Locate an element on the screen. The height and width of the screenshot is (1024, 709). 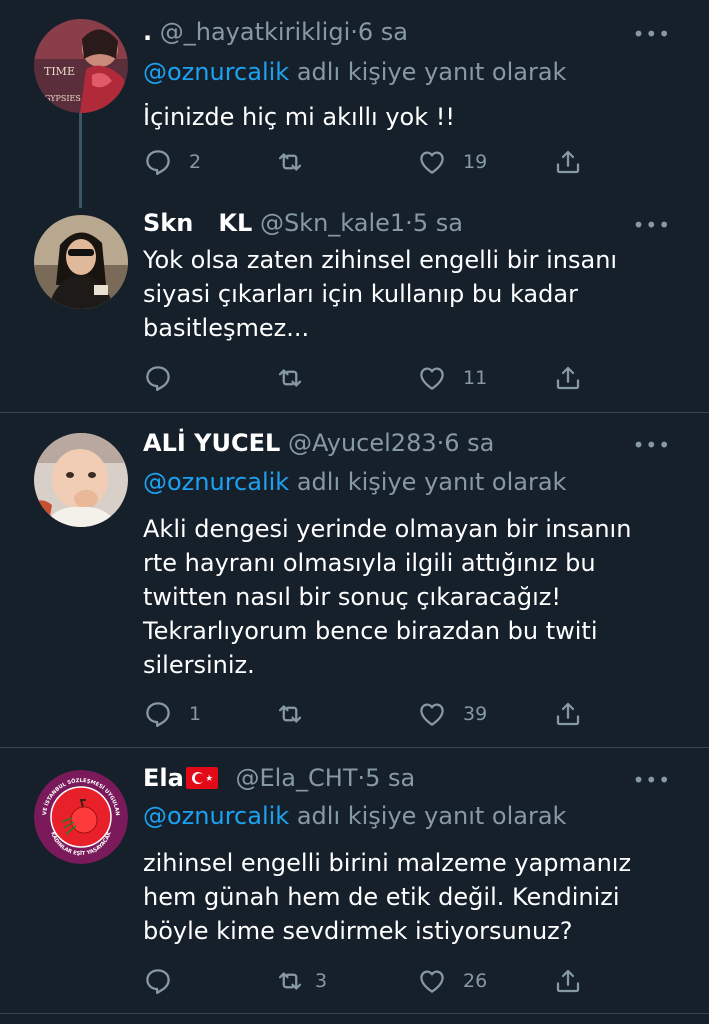
tweet-text: İçinizde hiç mi akıllı yok !! is located at coordinates (299, 117).